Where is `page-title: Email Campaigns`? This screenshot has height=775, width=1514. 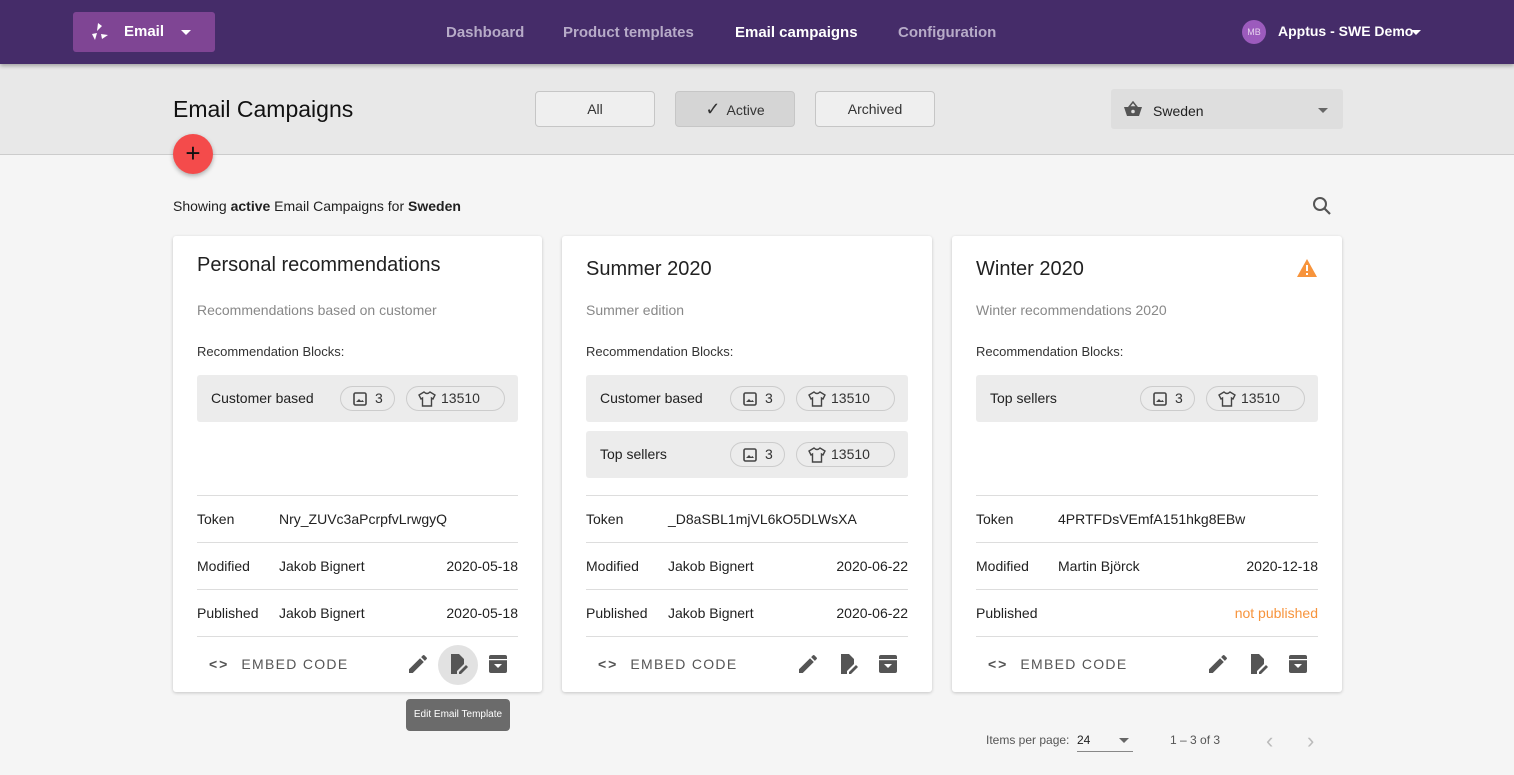 page-title: Email Campaigns is located at coordinates (263, 109).